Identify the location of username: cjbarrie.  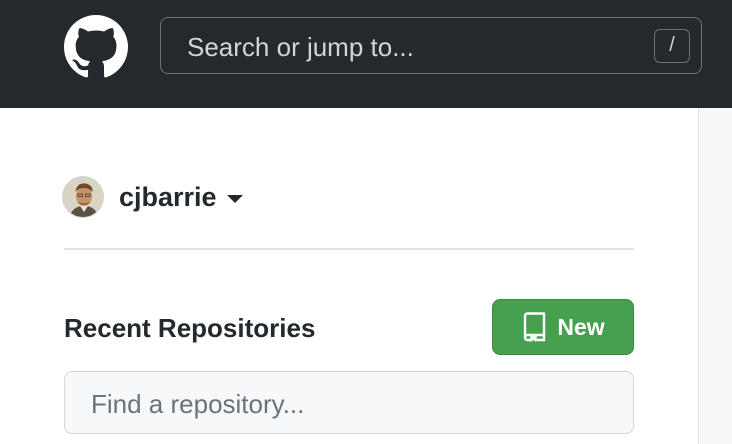
(168, 197).